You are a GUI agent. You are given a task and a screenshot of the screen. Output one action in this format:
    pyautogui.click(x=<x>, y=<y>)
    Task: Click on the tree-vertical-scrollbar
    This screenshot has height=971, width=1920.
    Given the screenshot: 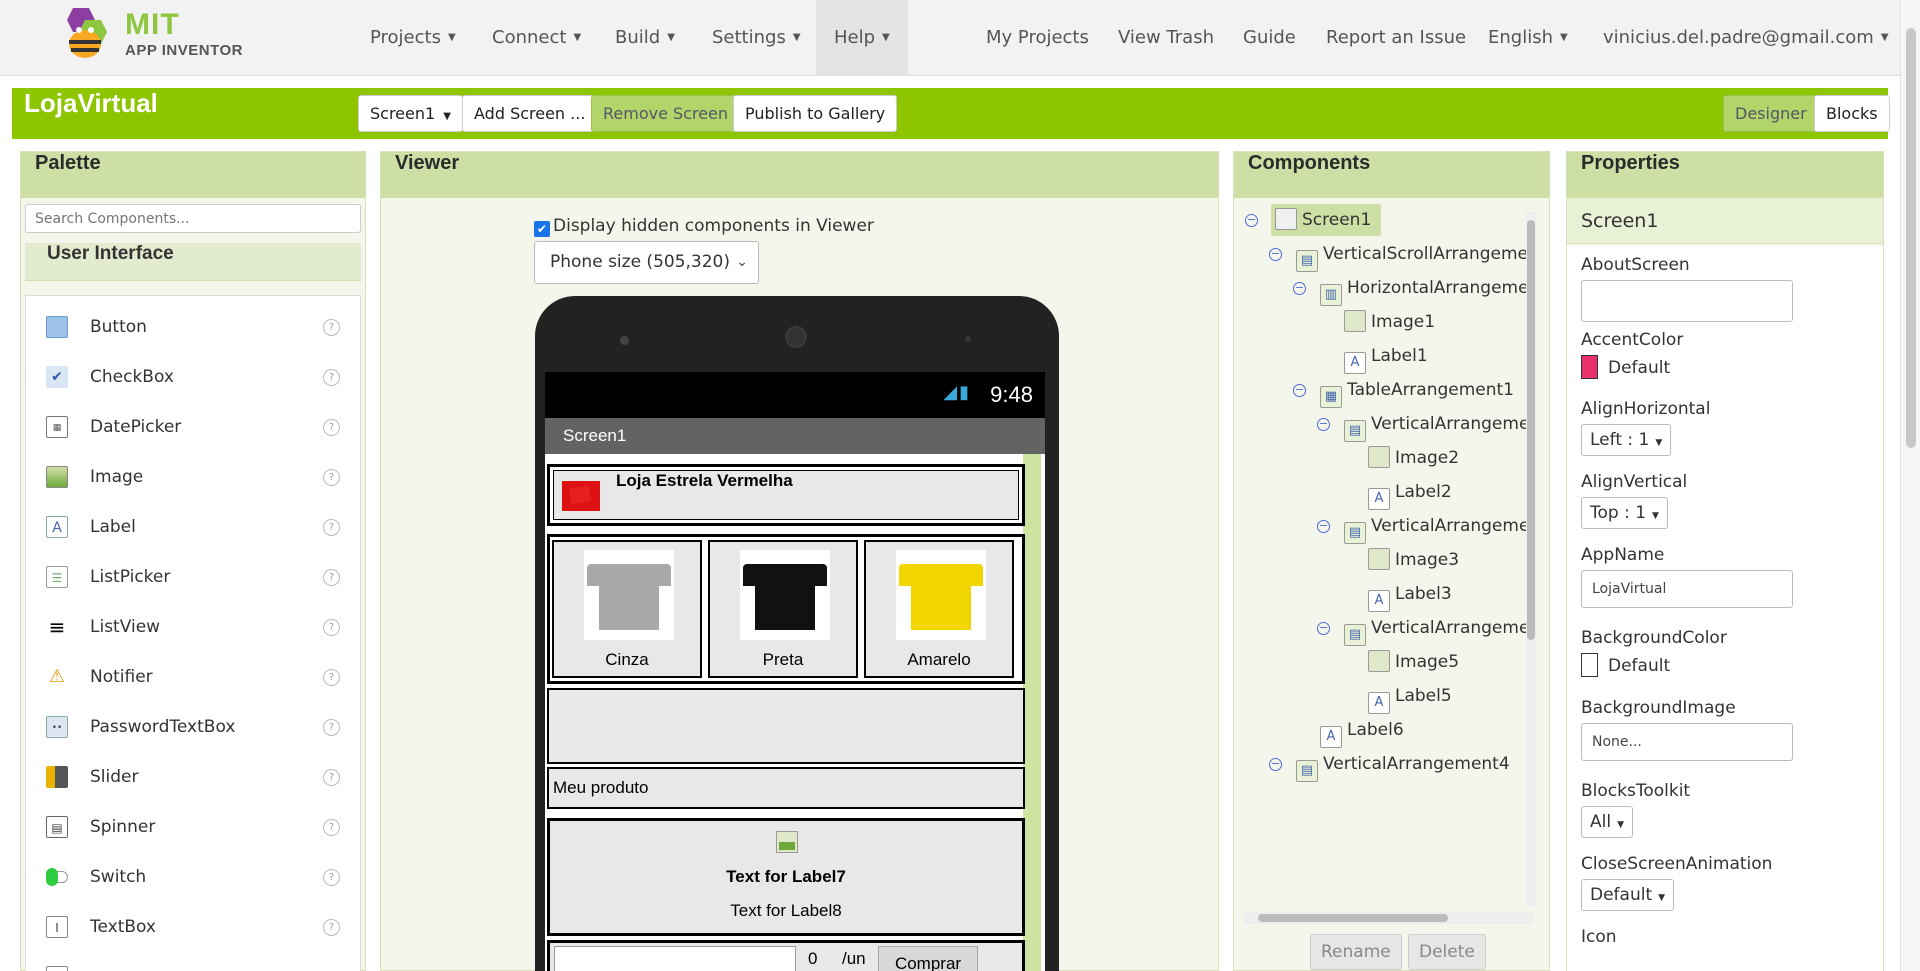 What is the action you would take?
    pyautogui.click(x=1531, y=559)
    